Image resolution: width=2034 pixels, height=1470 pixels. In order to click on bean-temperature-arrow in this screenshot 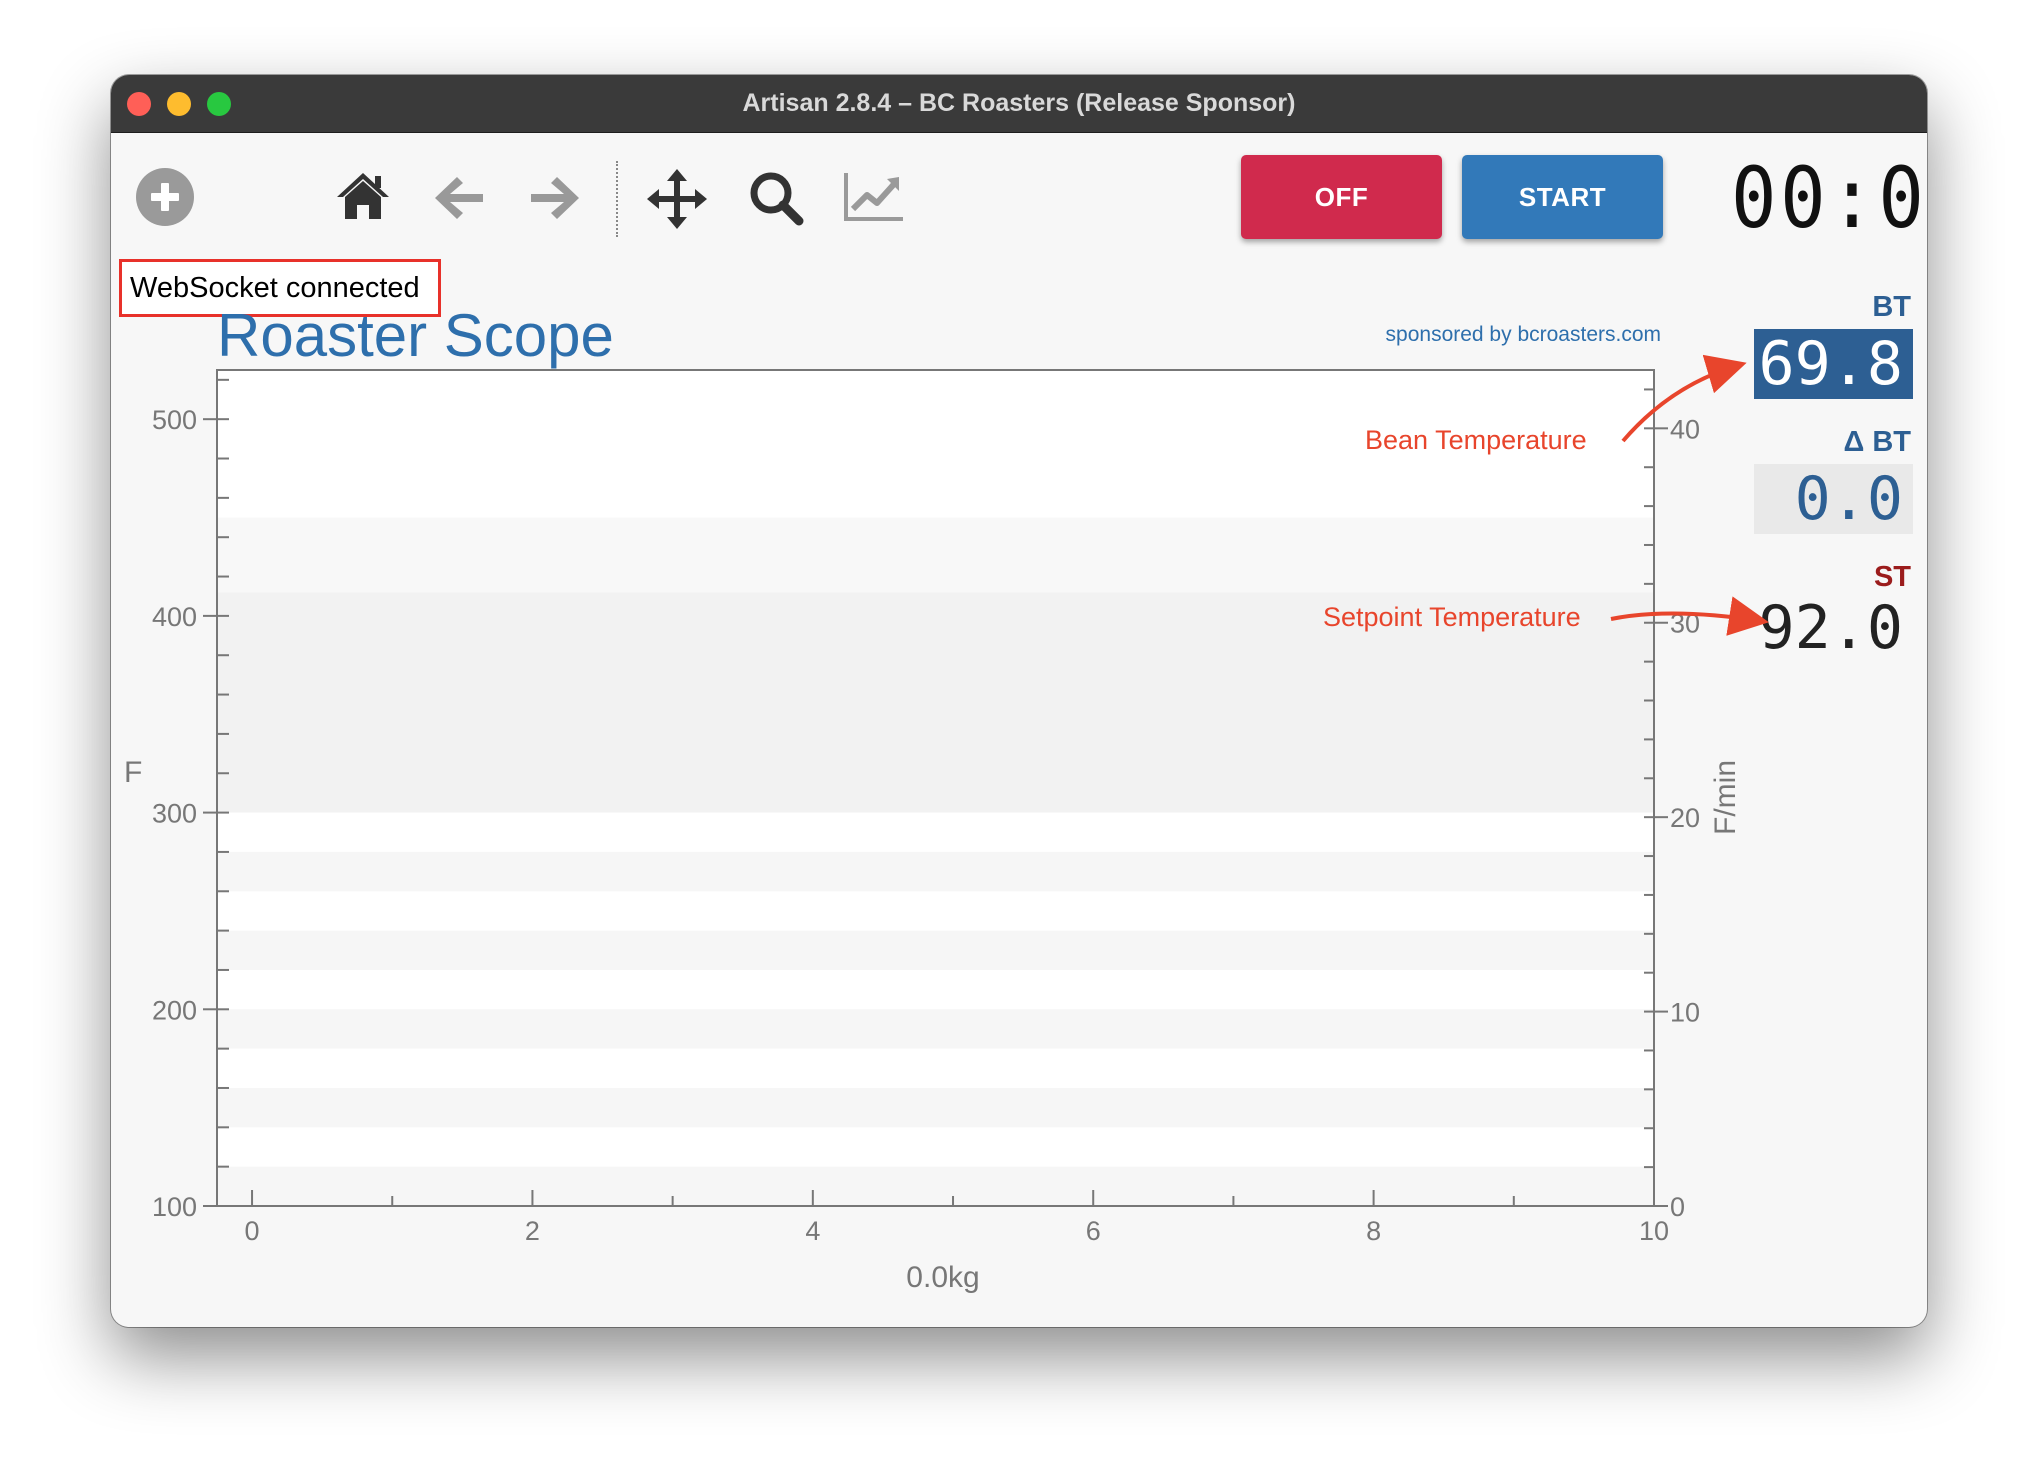, I will do `click(1684, 398)`.